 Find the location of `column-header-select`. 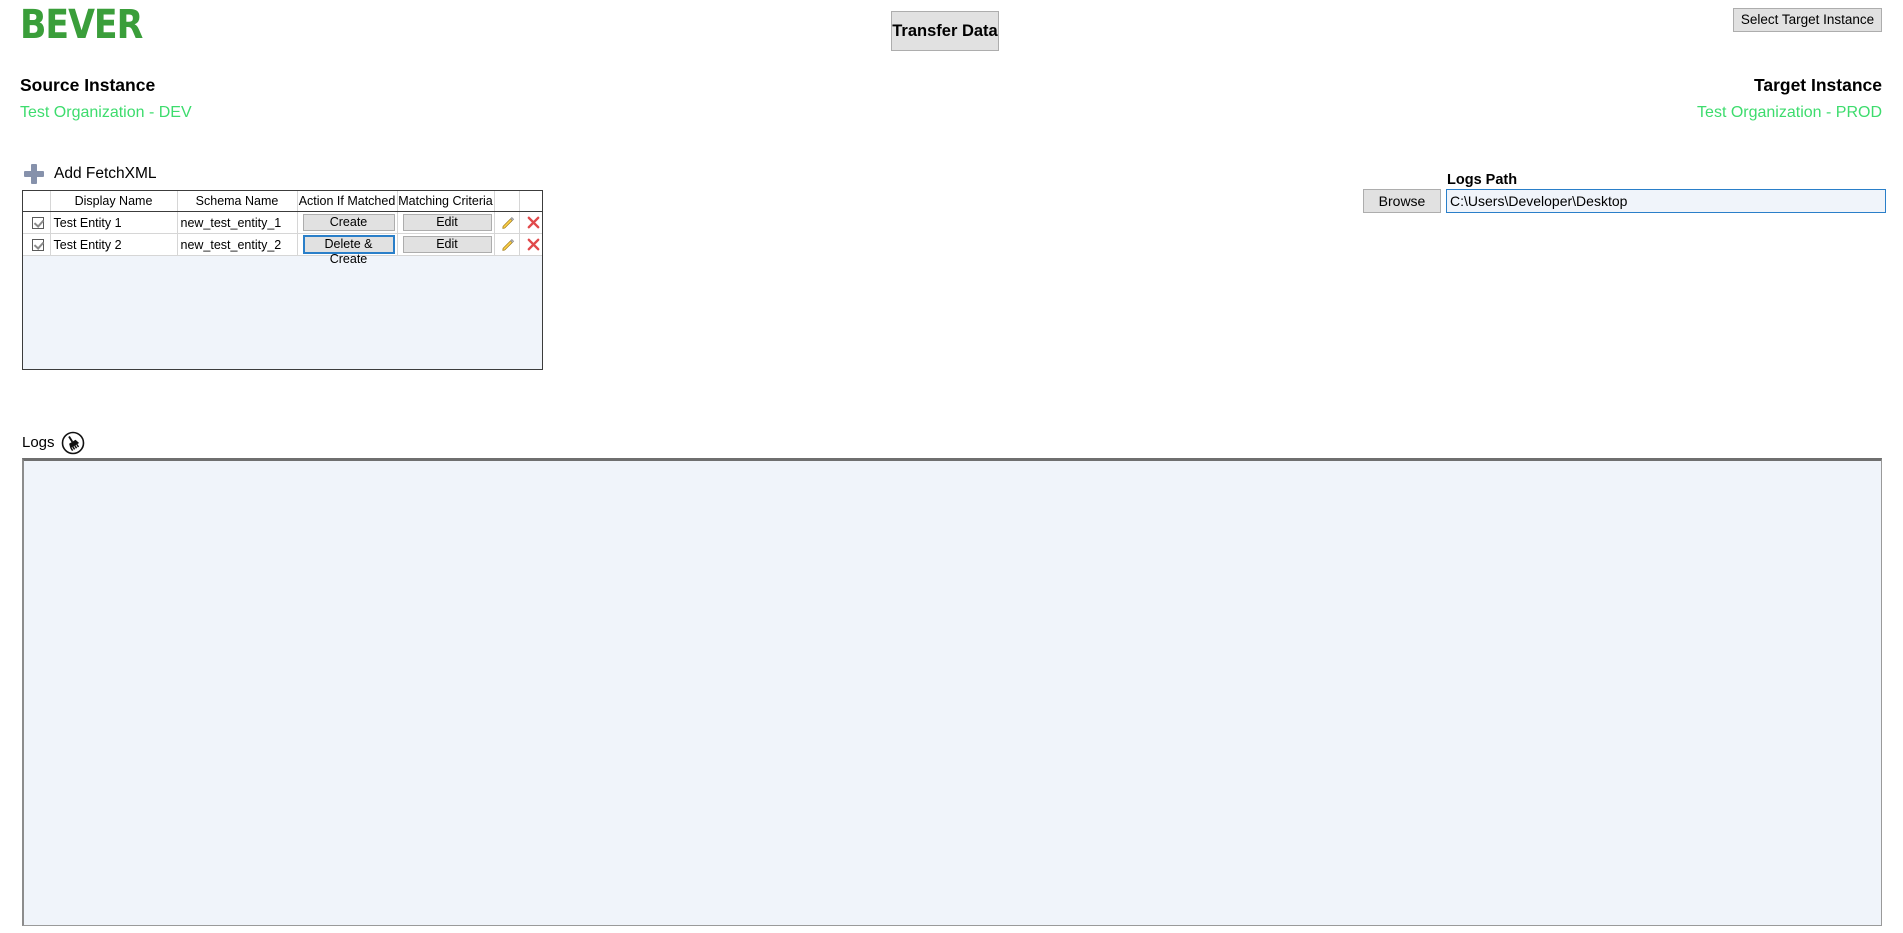

column-header-select is located at coordinates (37, 201).